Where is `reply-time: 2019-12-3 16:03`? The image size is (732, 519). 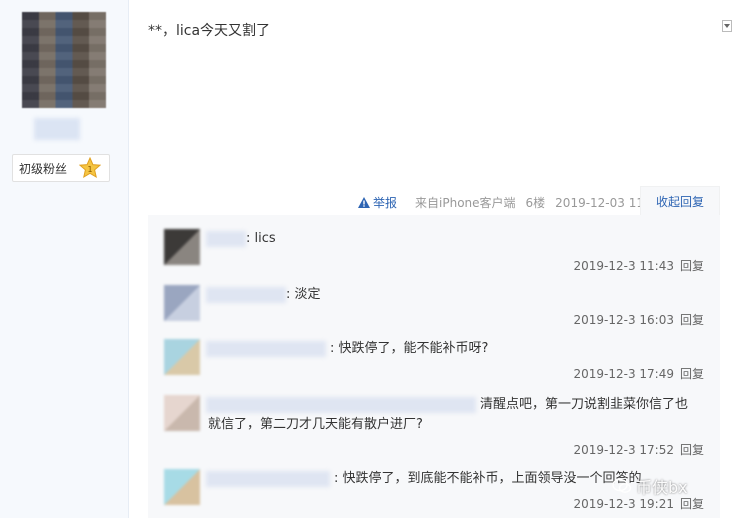 reply-time: 2019-12-3 16:03 is located at coordinates (623, 320).